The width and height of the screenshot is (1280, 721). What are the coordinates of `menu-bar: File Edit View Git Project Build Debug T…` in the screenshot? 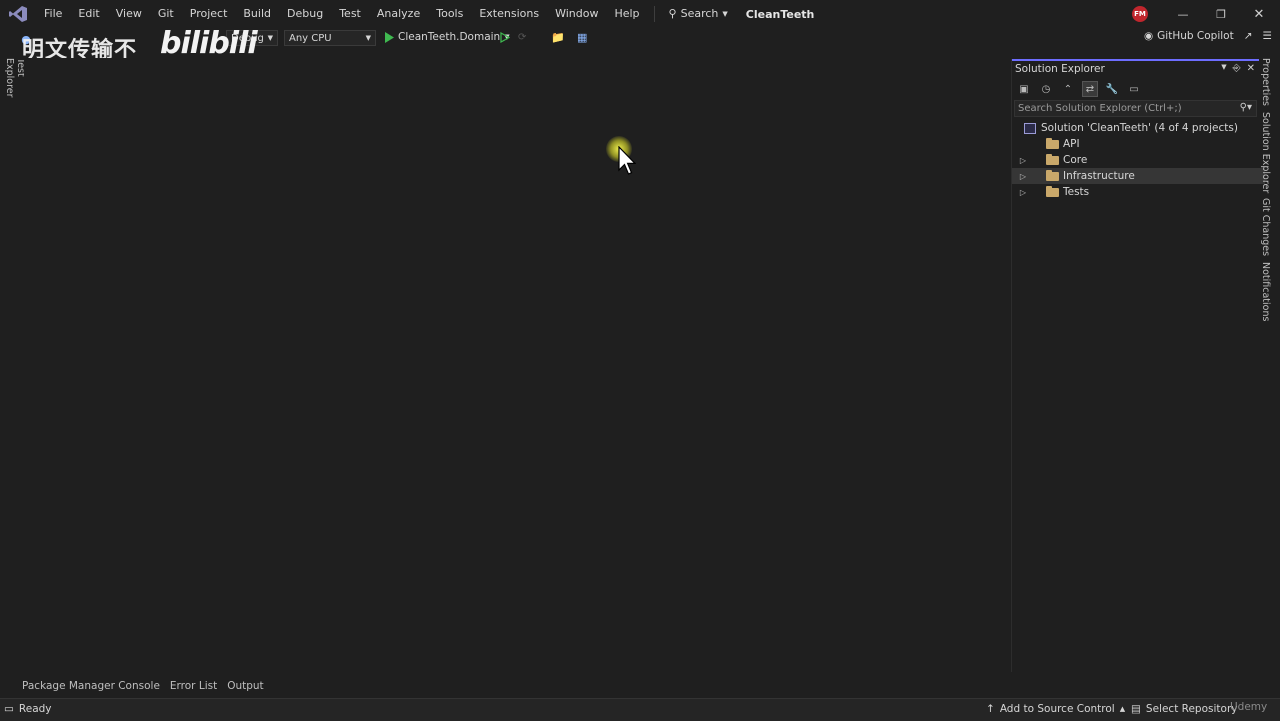 It's located at (430, 14).